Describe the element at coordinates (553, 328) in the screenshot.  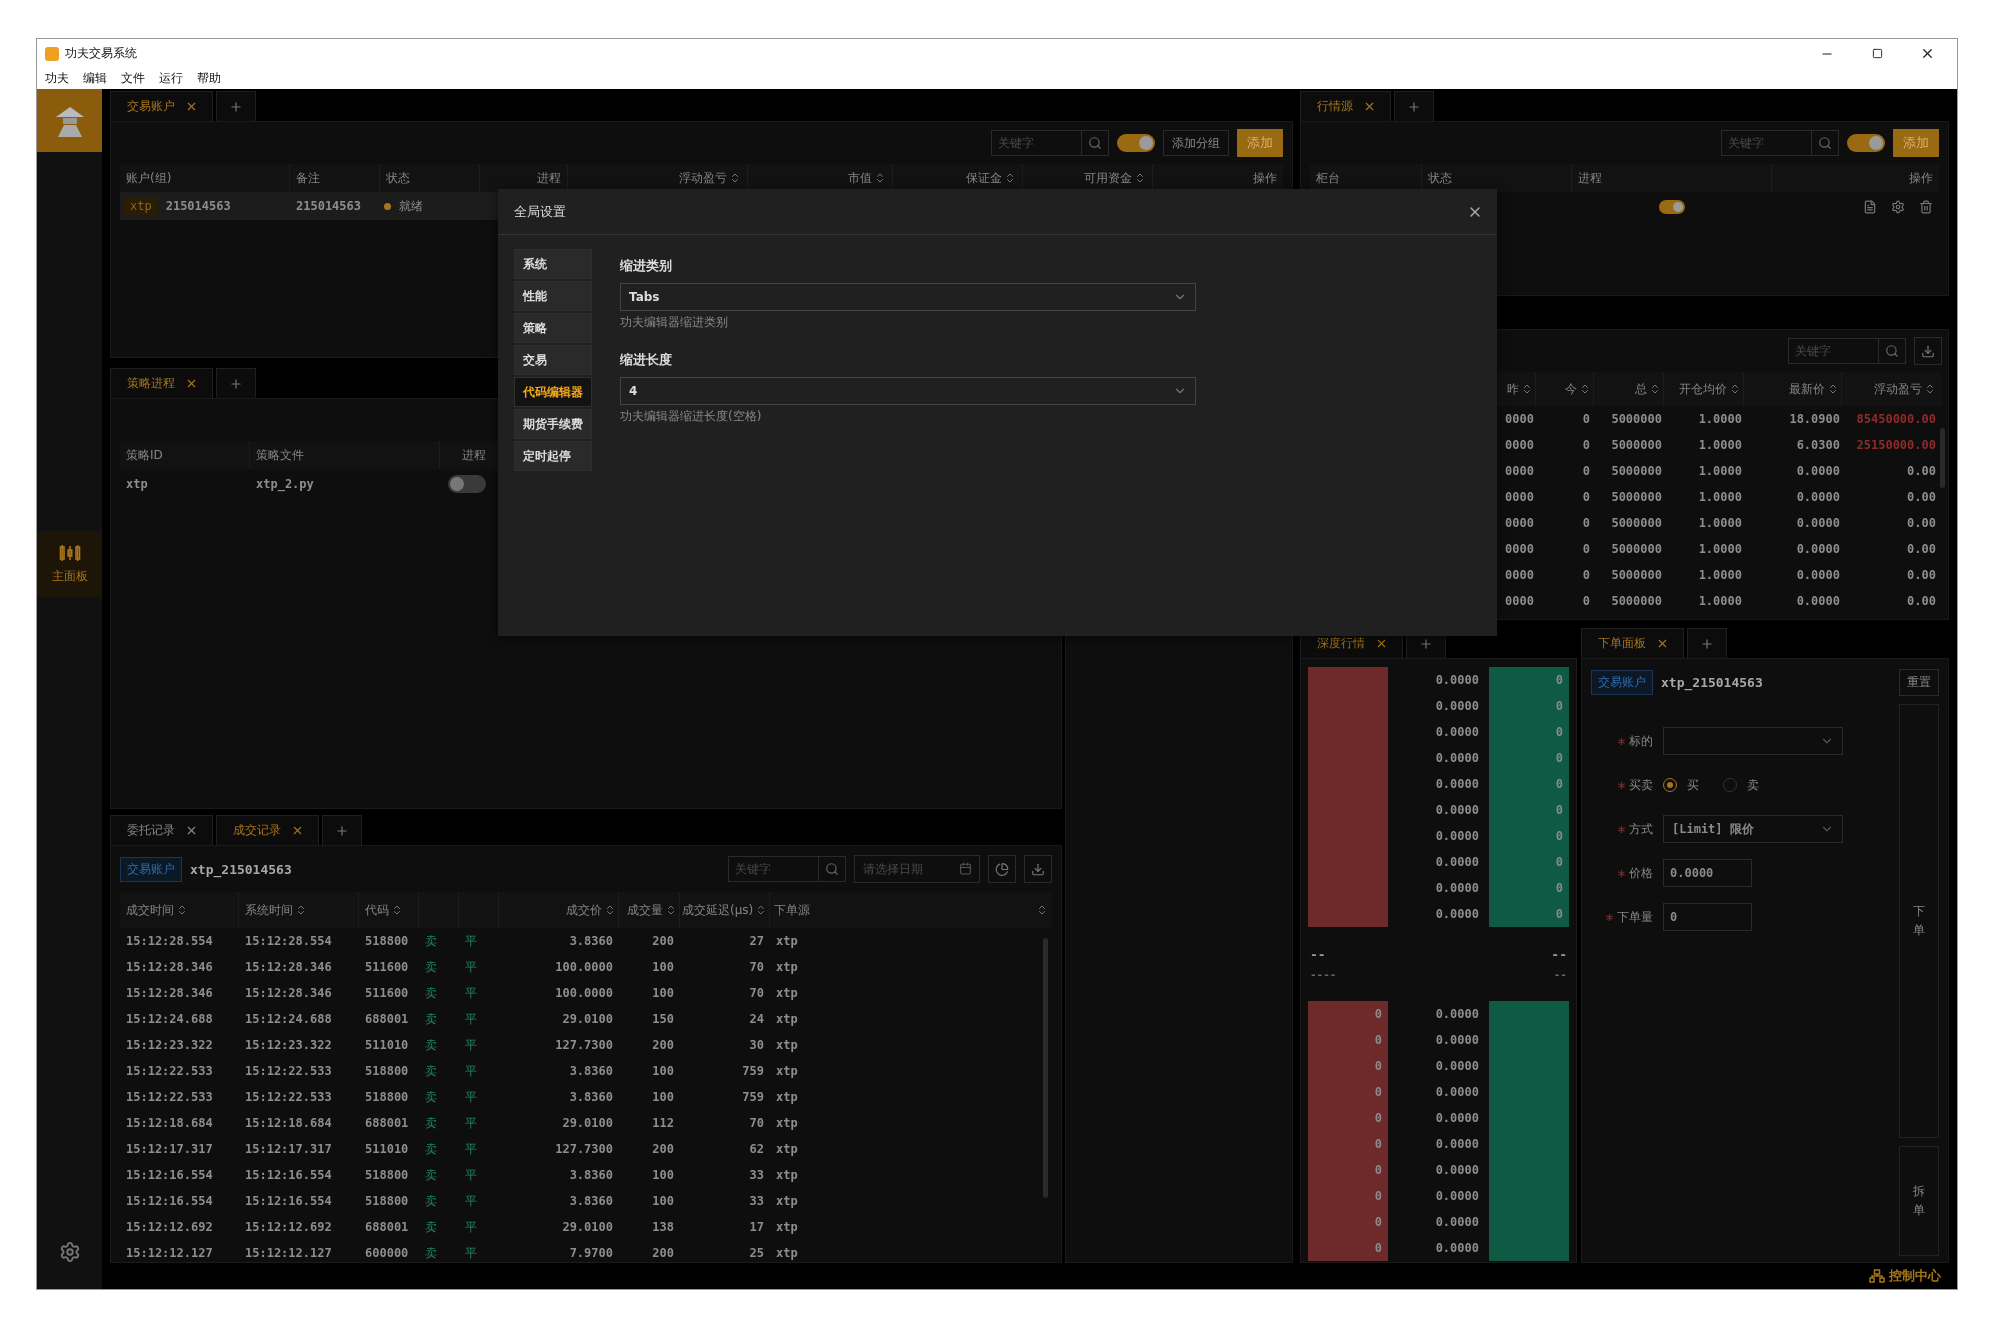
I see `settings-nav-item: 策略` at that location.